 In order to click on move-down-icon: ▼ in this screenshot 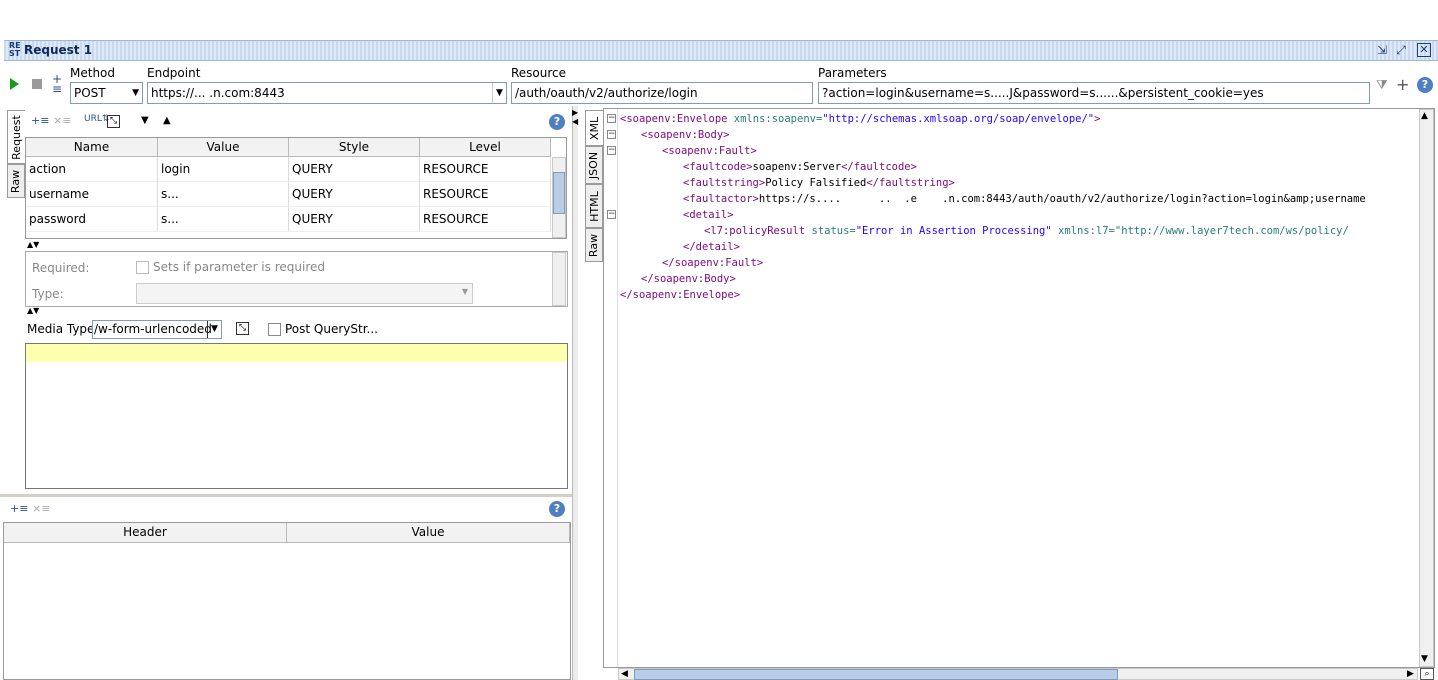, I will do `click(145, 120)`.